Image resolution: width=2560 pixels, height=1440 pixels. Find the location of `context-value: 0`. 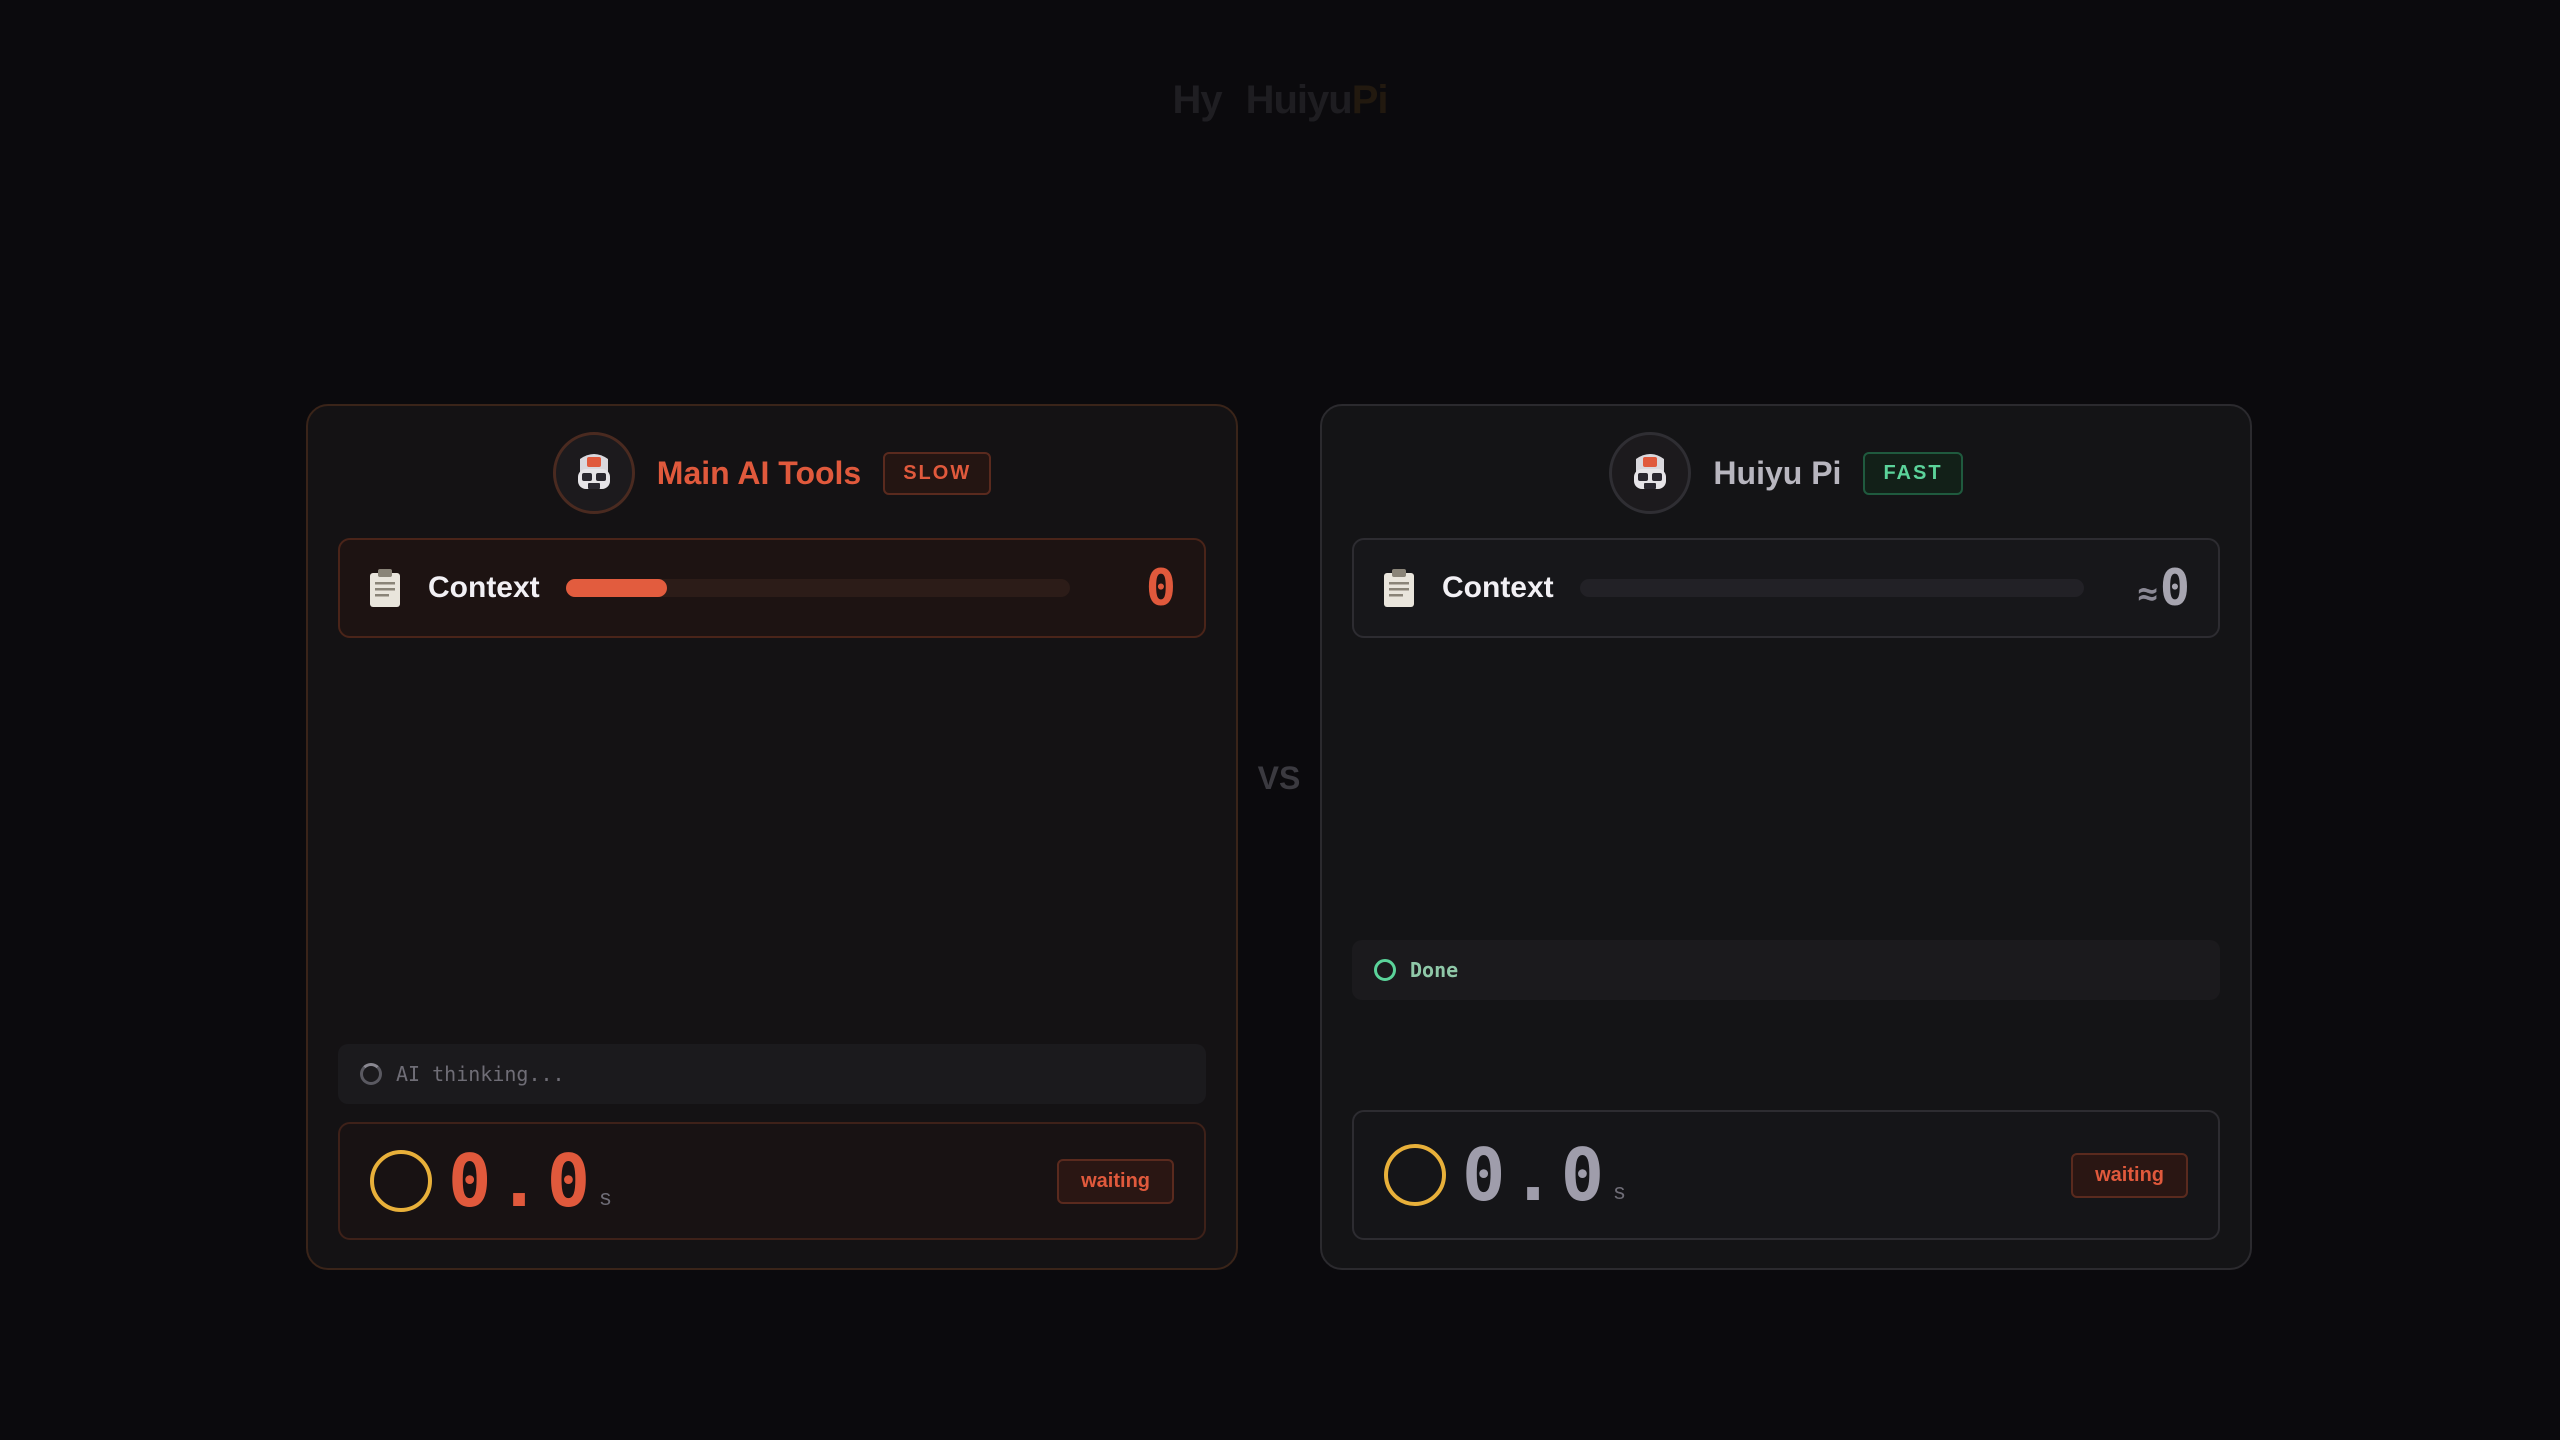

context-value: 0 is located at coordinates (1160, 588).